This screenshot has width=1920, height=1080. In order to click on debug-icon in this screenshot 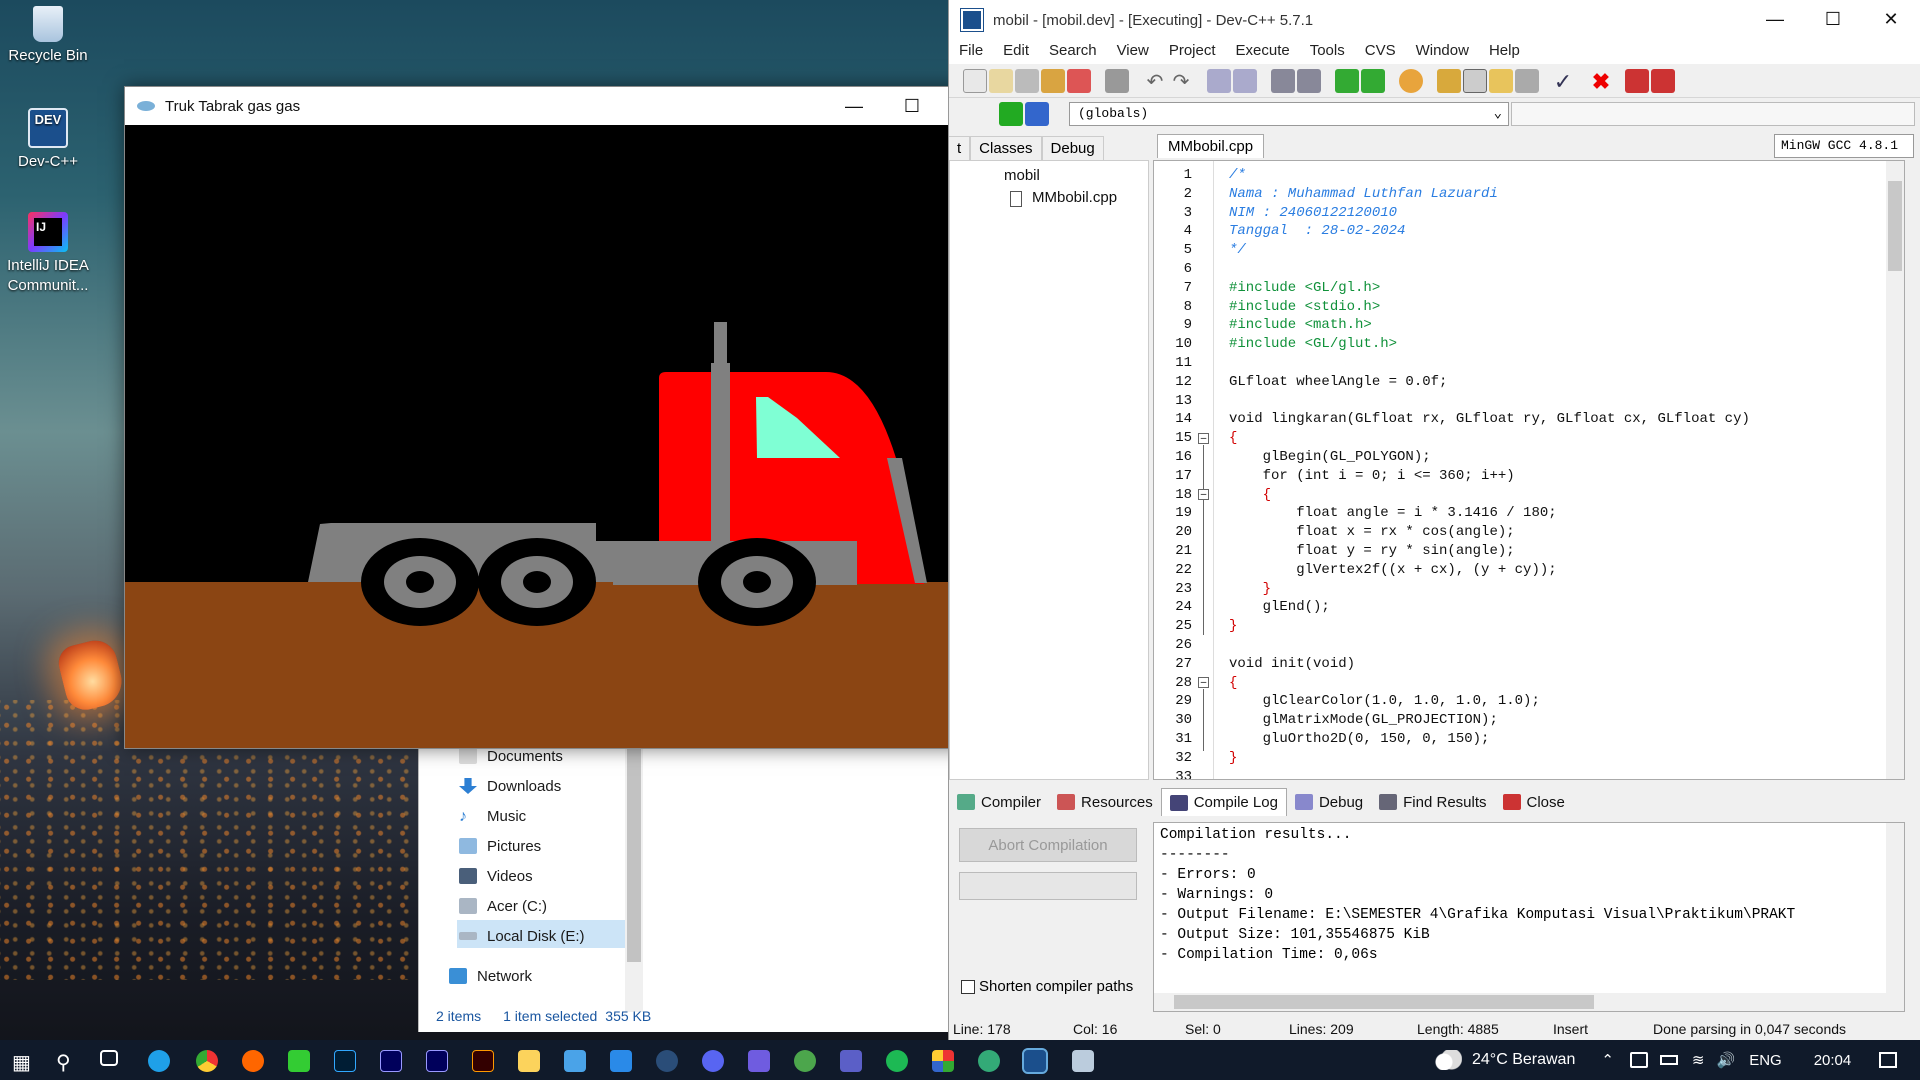, I will do `click(1663, 81)`.